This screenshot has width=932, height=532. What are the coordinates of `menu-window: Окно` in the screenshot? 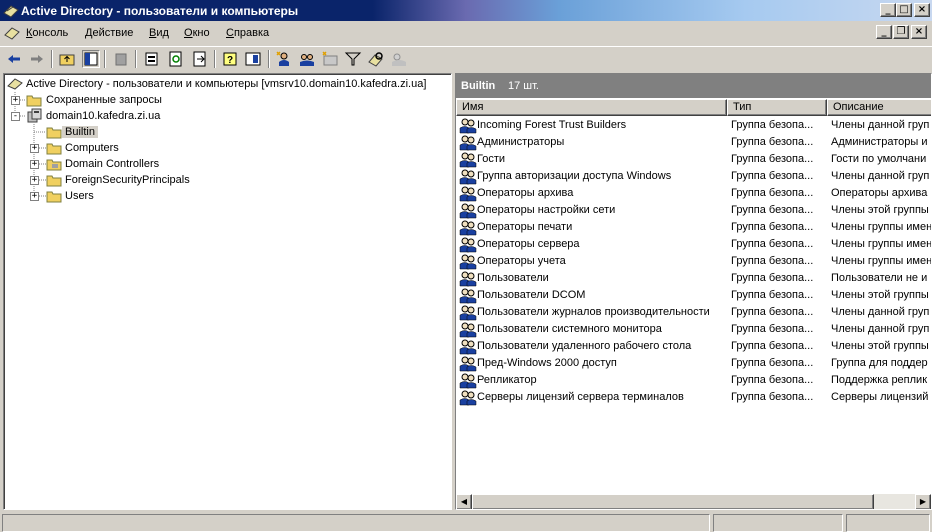 It's located at (197, 33).